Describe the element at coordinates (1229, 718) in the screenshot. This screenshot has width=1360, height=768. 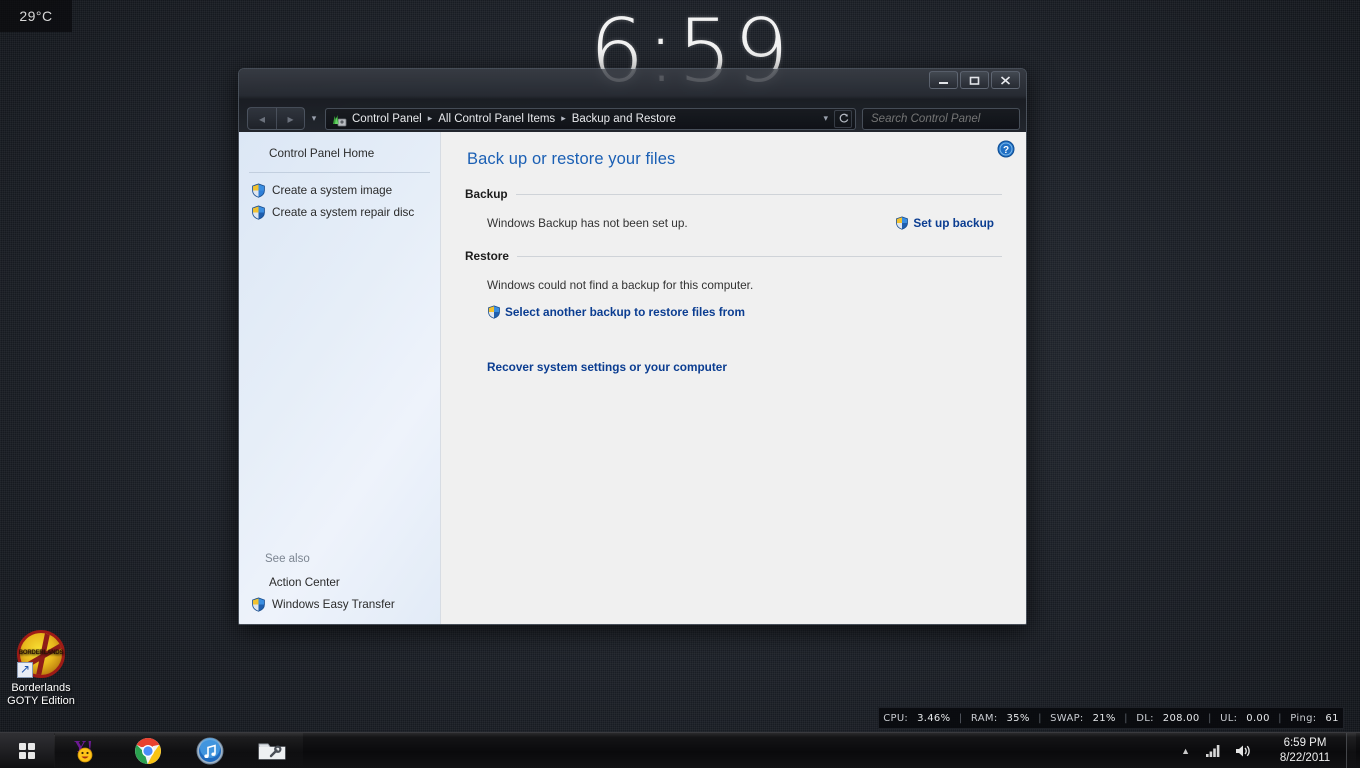
I see `sysmon-ul-key: UL:` at that location.